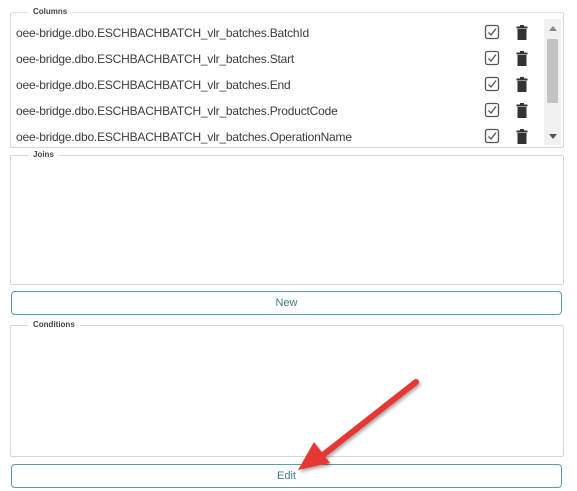 Image resolution: width=577 pixels, height=491 pixels. Describe the element at coordinates (50, 12) in the screenshot. I see `columns-legend: Columns` at that location.